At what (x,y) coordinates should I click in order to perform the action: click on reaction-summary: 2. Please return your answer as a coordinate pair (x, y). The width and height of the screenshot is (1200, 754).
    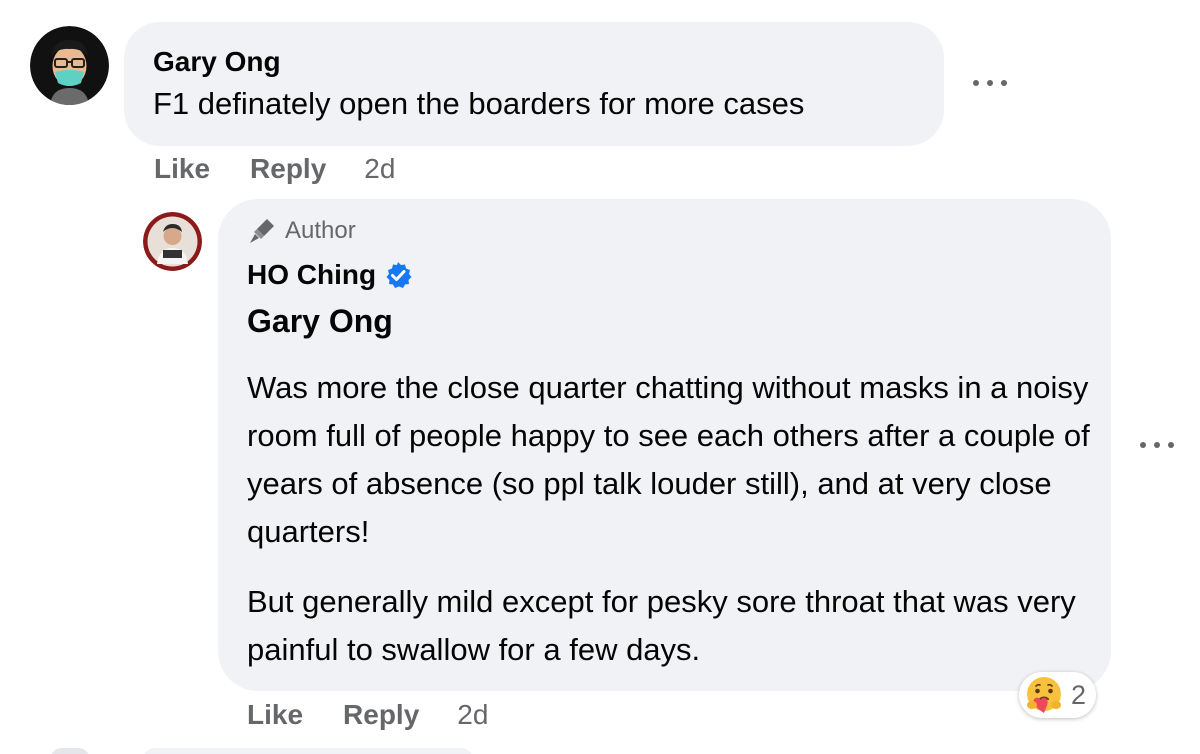
    Looking at the image, I should click on (1058, 695).